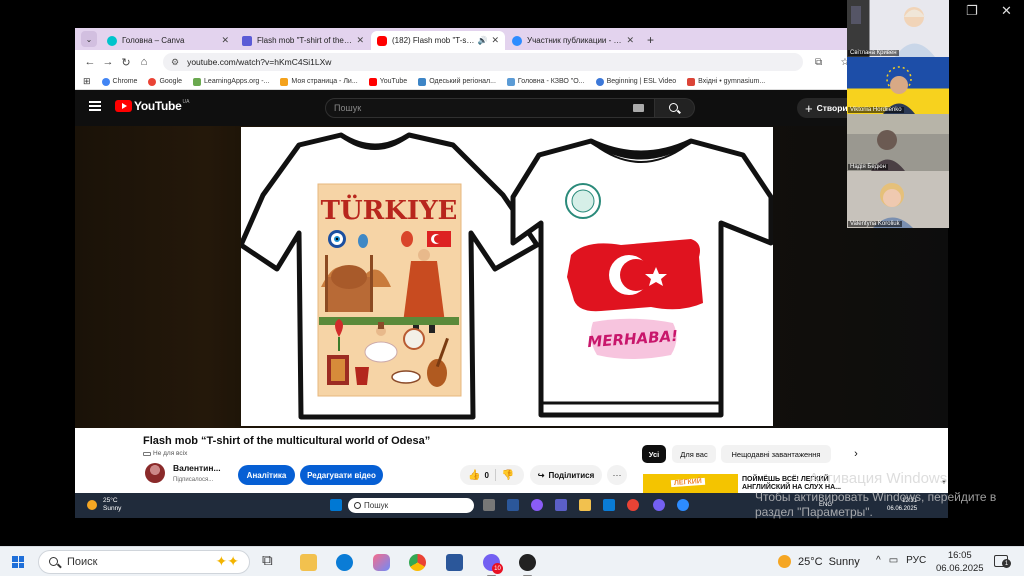  What do you see at coordinates (119, 81) in the screenshot?
I see `bookmark-chrome: Chrome` at bounding box center [119, 81].